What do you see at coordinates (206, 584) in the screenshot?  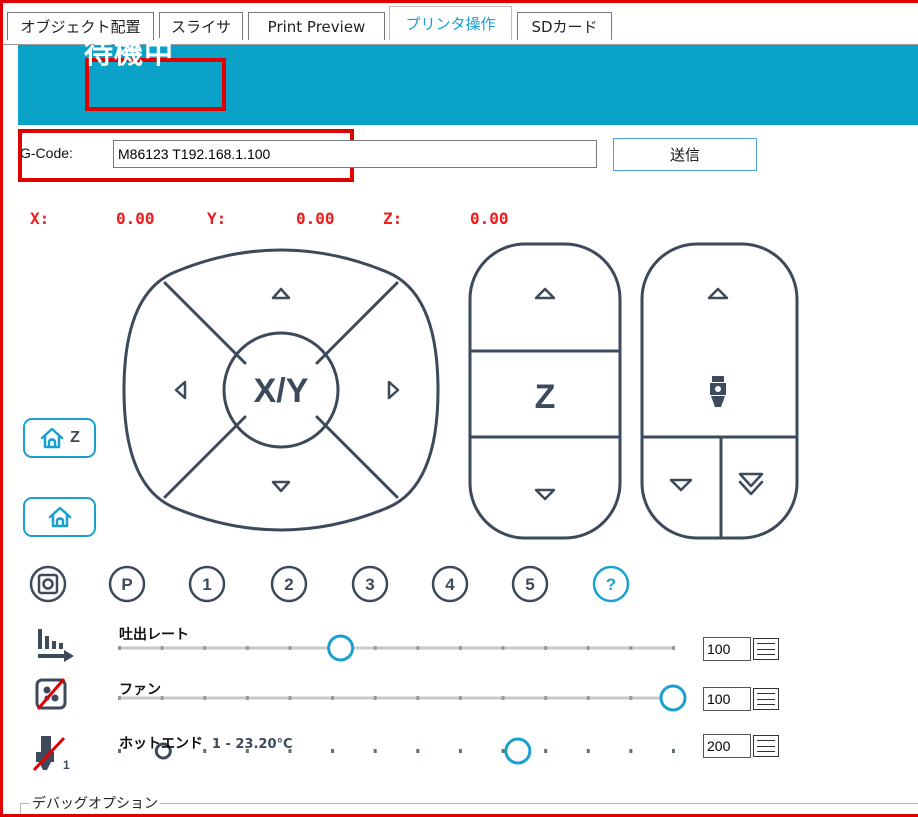 I see `preset-1-label: 1` at bounding box center [206, 584].